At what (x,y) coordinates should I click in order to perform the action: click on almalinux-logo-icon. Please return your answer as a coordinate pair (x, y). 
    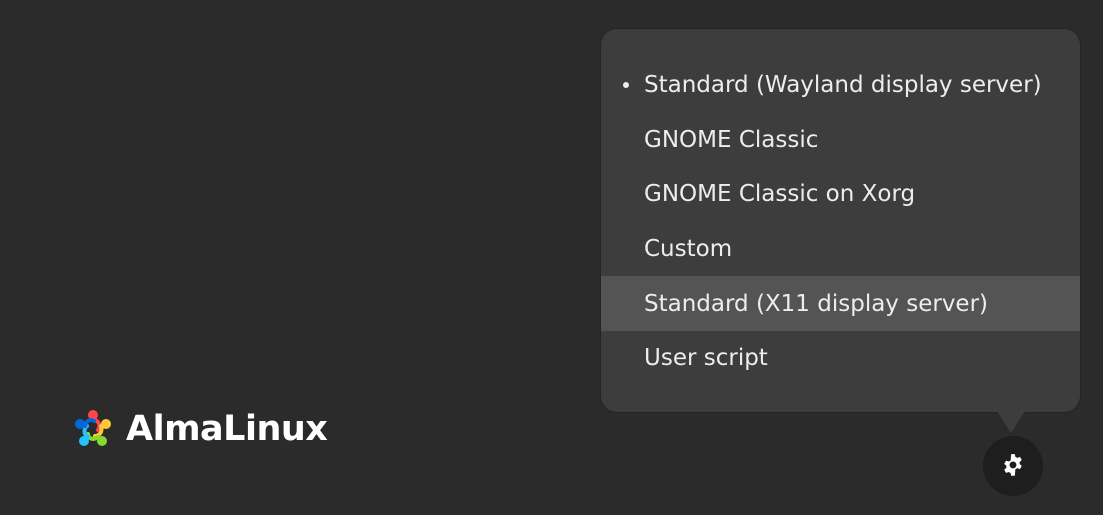
    Looking at the image, I should click on (93, 428).